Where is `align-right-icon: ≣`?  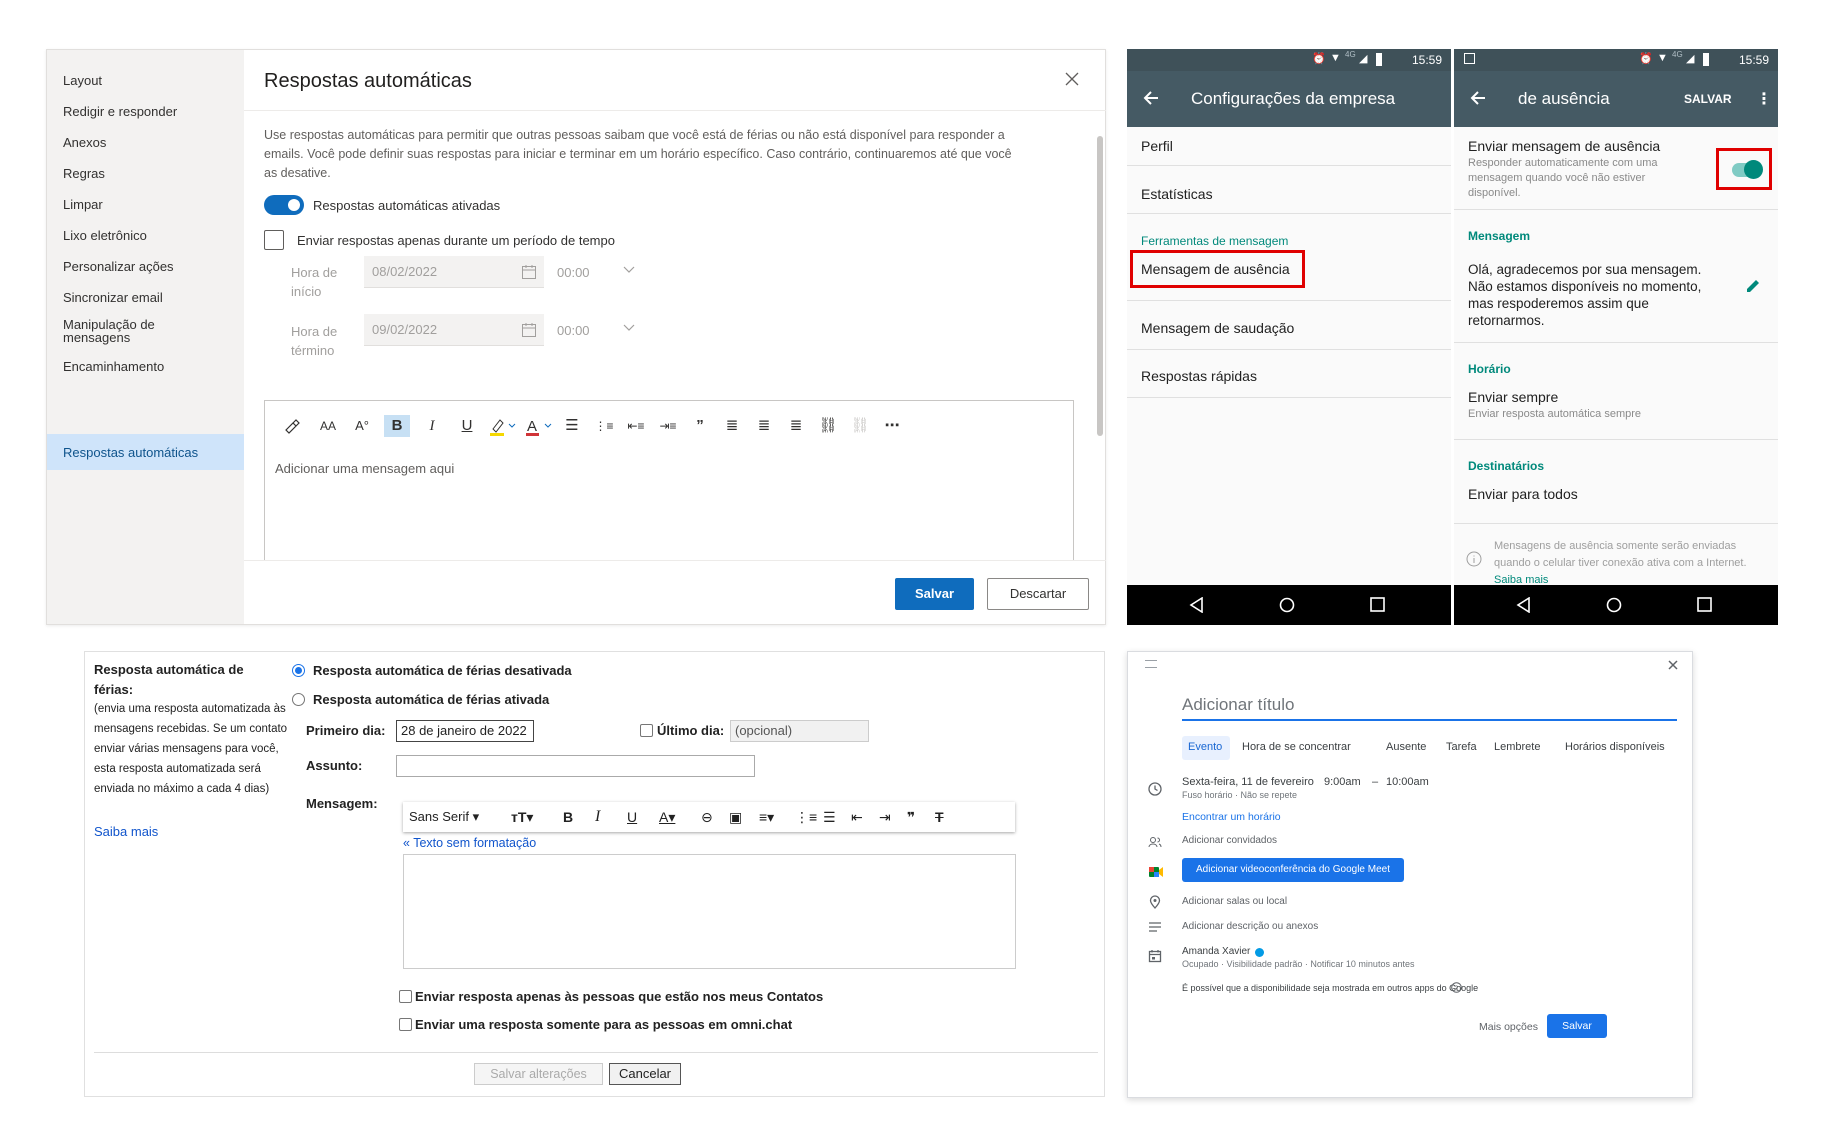 align-right-icon: ≣ is located at coordinates (796, 426).